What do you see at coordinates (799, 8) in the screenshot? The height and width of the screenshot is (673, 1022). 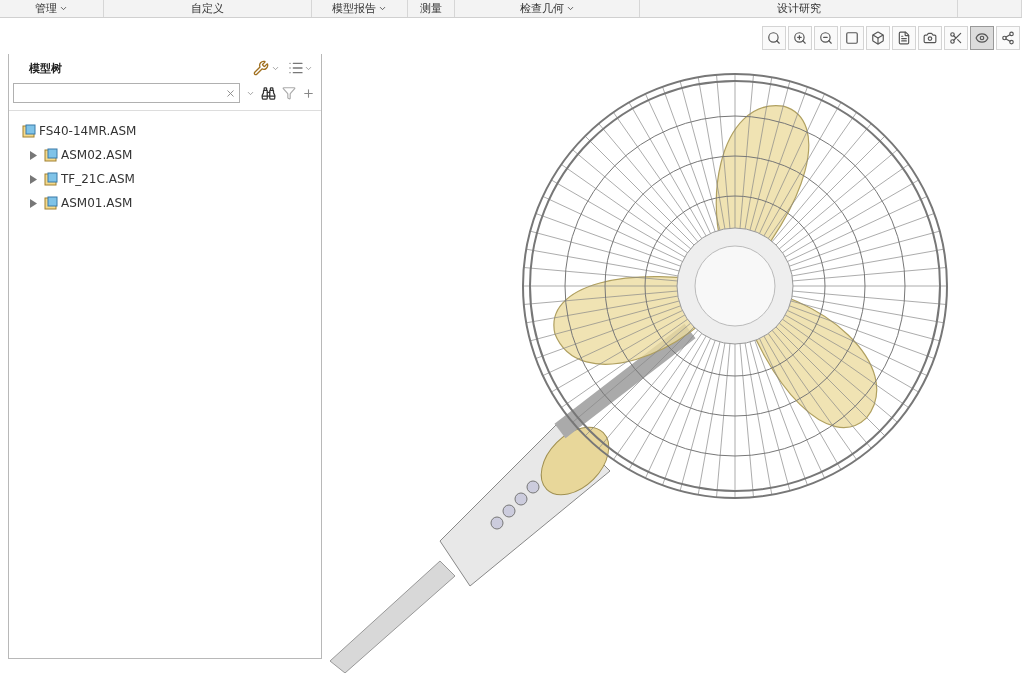 I see `ribbon-group-label: 设计研究` at bounding box center [799, 8].